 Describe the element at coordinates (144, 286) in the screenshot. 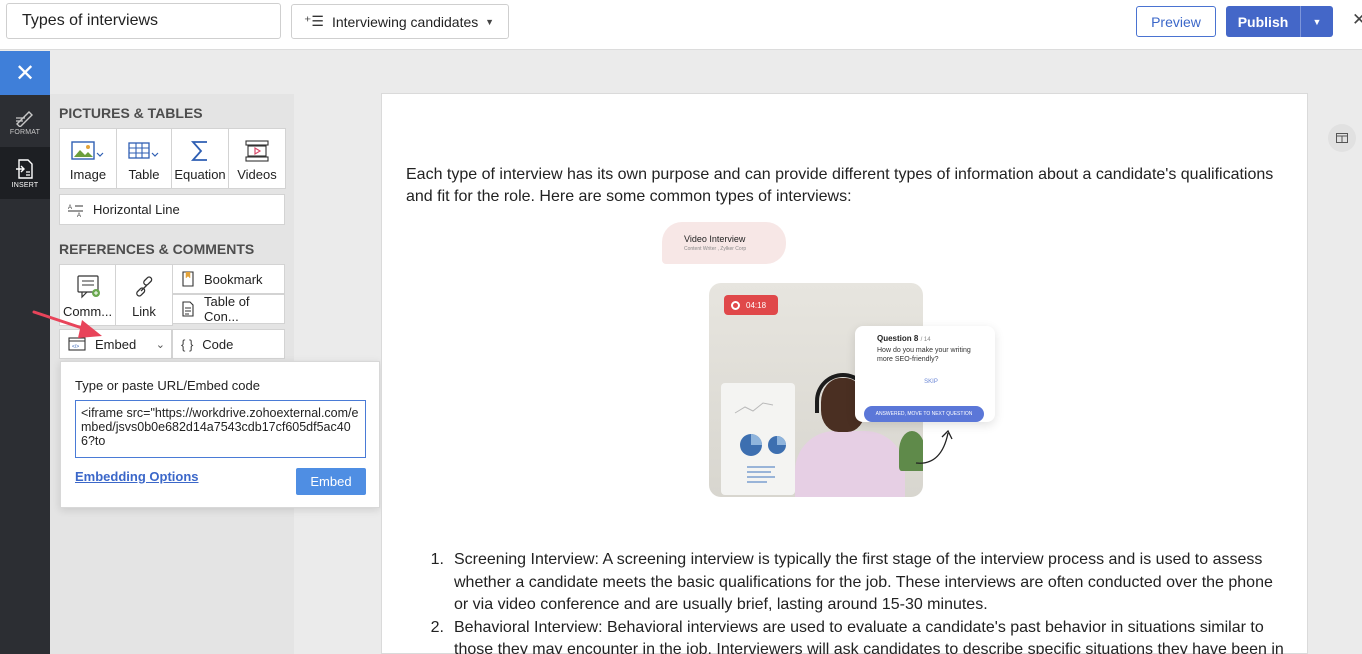

I see `link-icon` at that location.